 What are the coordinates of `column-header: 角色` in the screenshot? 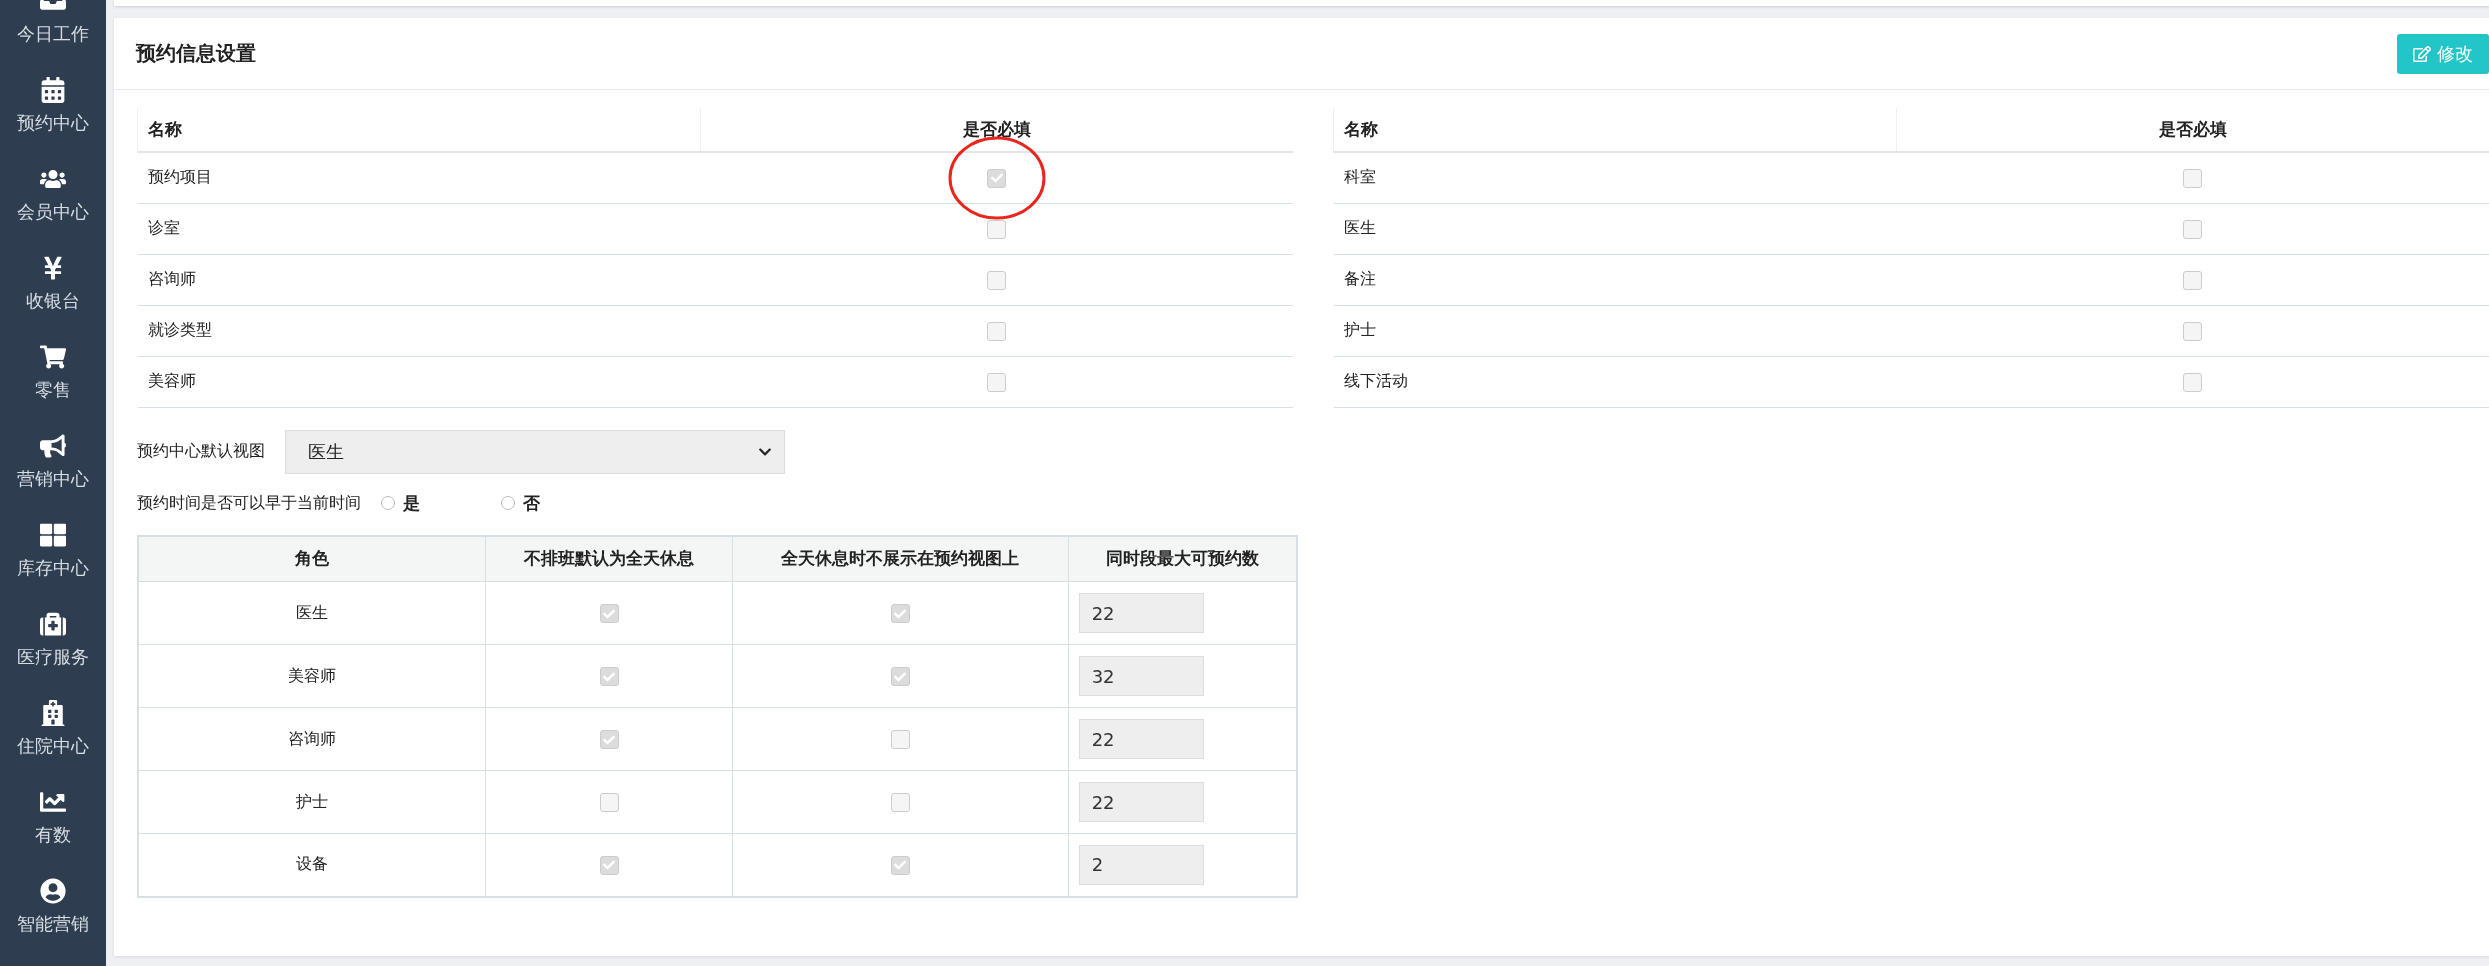 It's located at (312, 558).